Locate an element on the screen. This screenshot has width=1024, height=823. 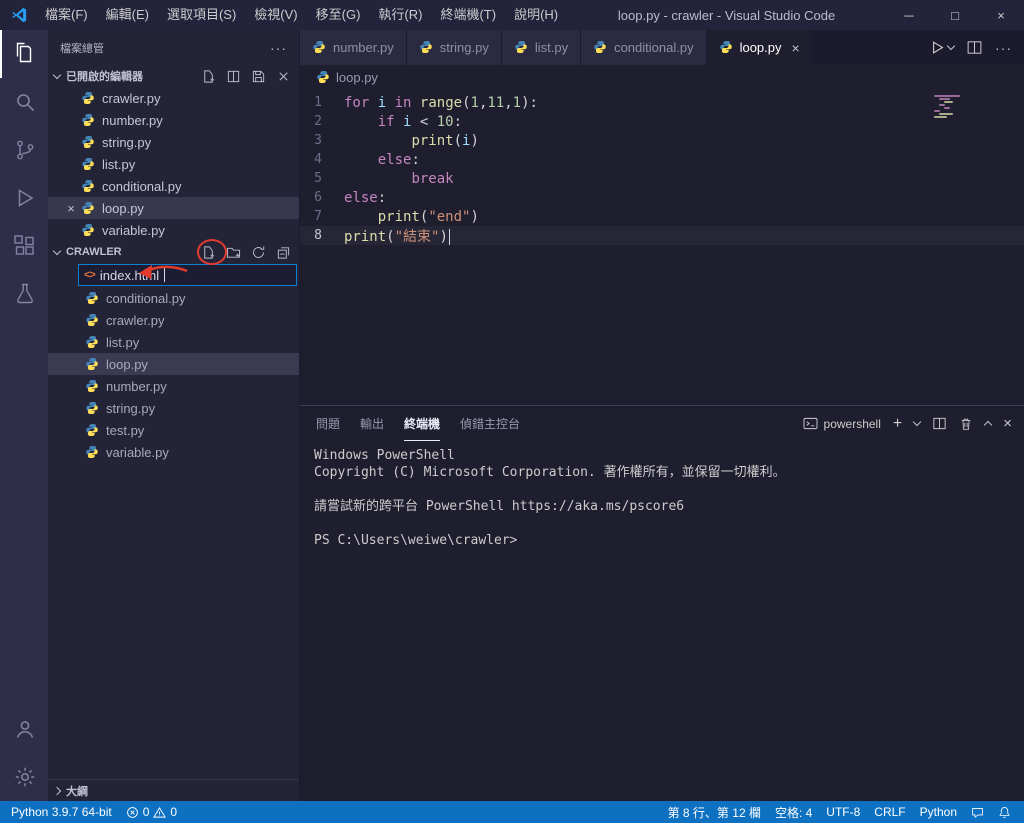
file-item: conditional.py is located at coordinates (173, 298).